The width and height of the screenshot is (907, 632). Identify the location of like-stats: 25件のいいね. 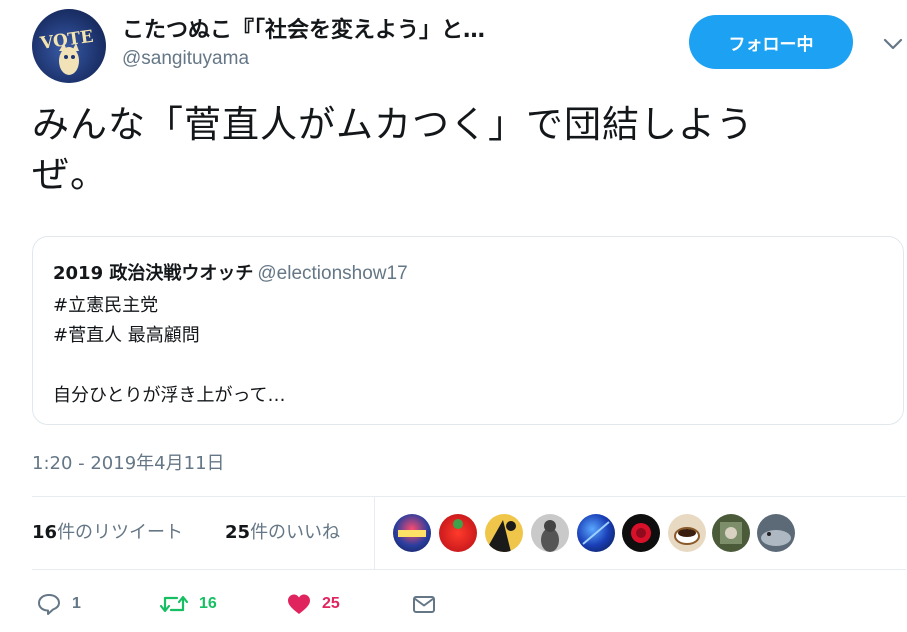
(282, 531).